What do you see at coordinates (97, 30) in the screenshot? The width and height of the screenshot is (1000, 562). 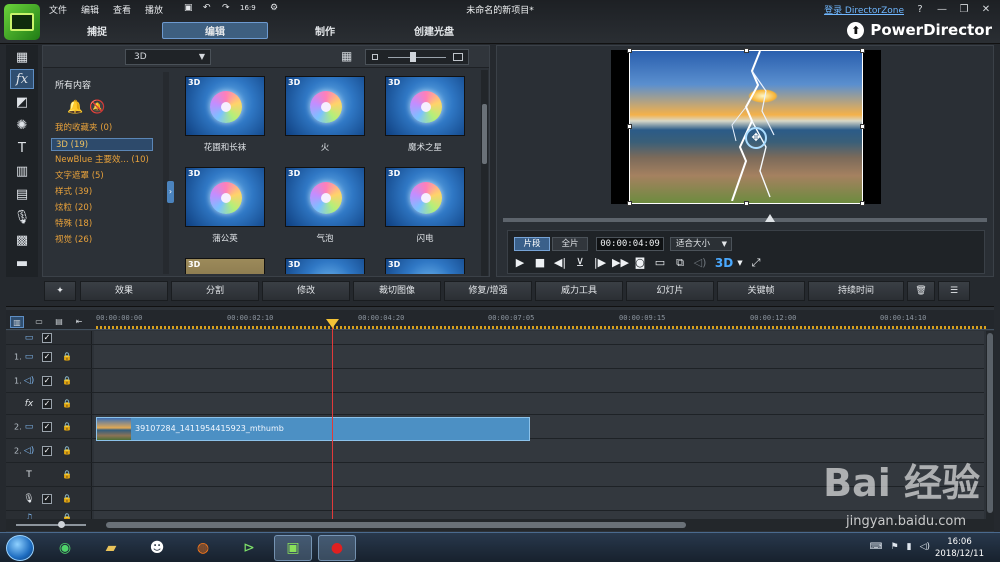 I see `tab-capture: 捕捉` at bounding box center [97, 30].